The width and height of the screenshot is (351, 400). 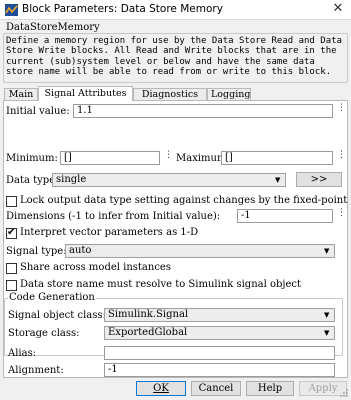 I want to click on tab-logging: Logging, so click(x=229, y=94).